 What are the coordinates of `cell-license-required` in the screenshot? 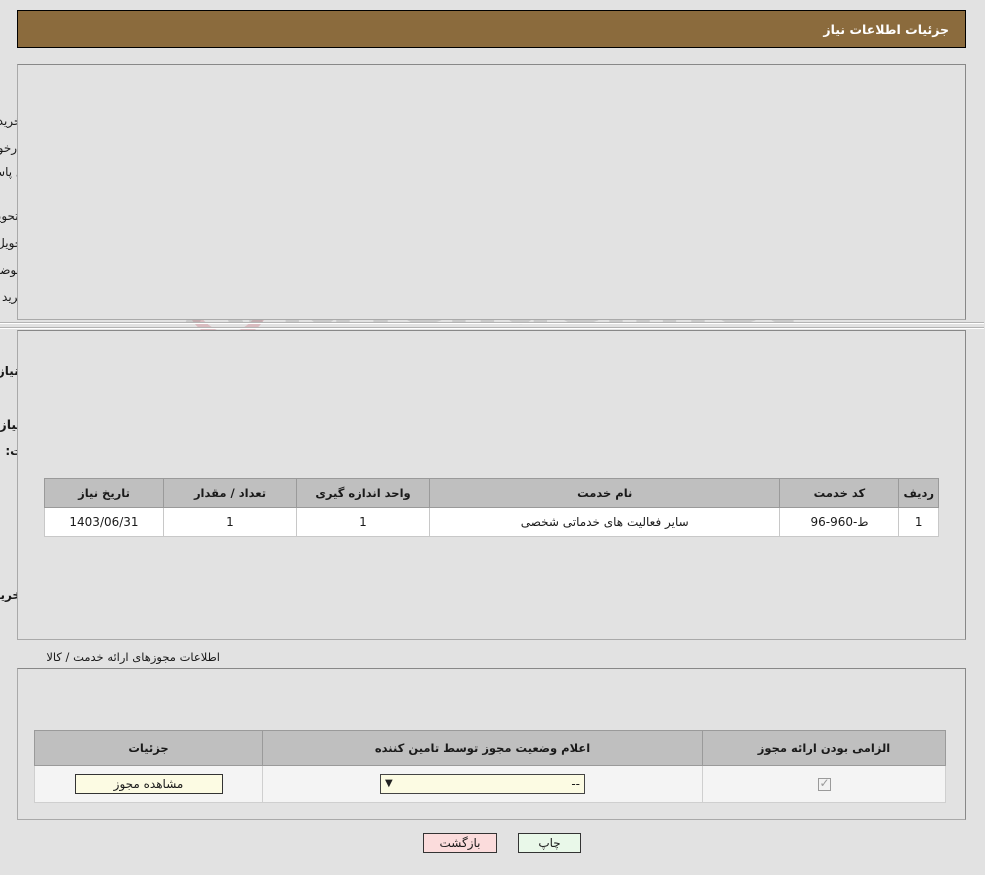 It's located at (825, 784).